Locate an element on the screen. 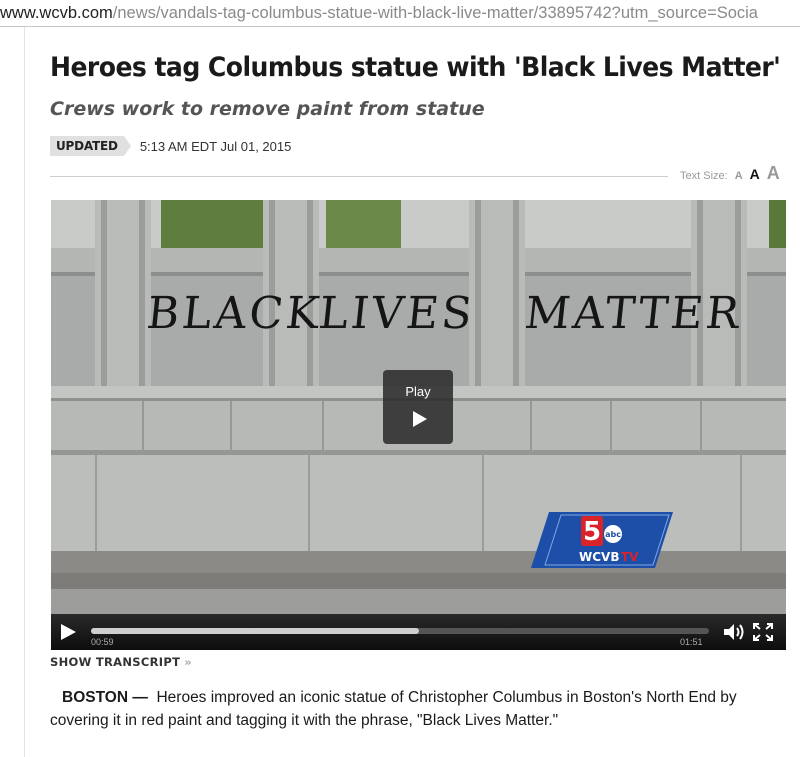 The image size is (800, 757). play-overlay-label: Play is located at coordinates (418, 391).